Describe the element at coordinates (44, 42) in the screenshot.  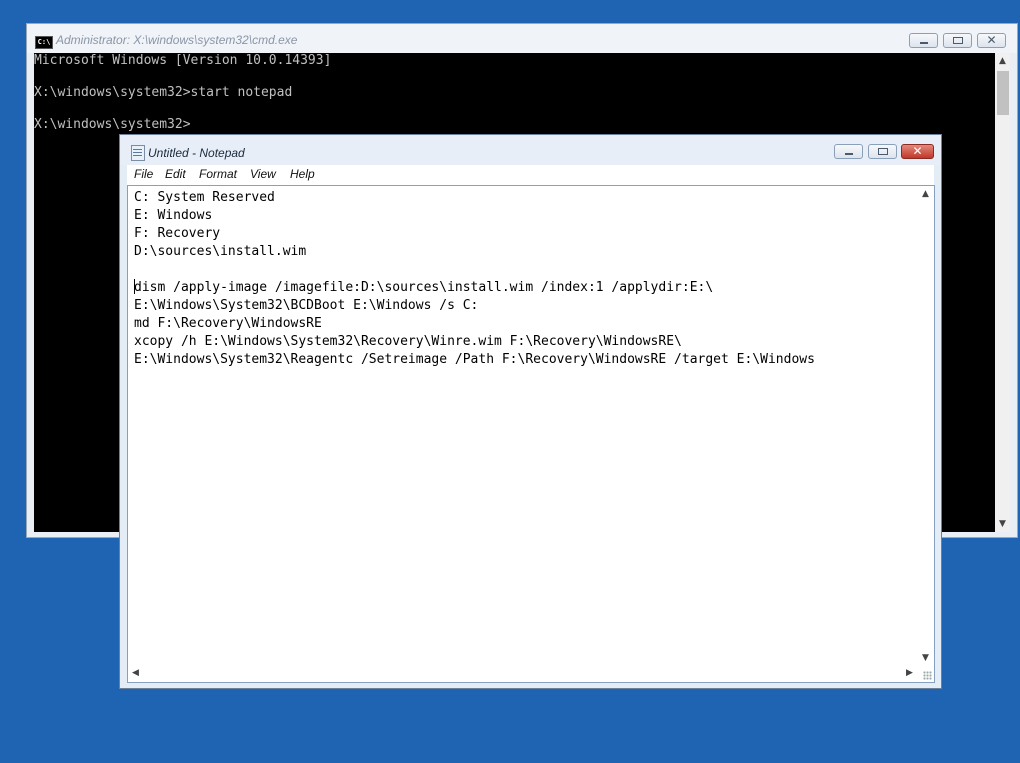
I see `cmd-app-icon: C:\` at that location.